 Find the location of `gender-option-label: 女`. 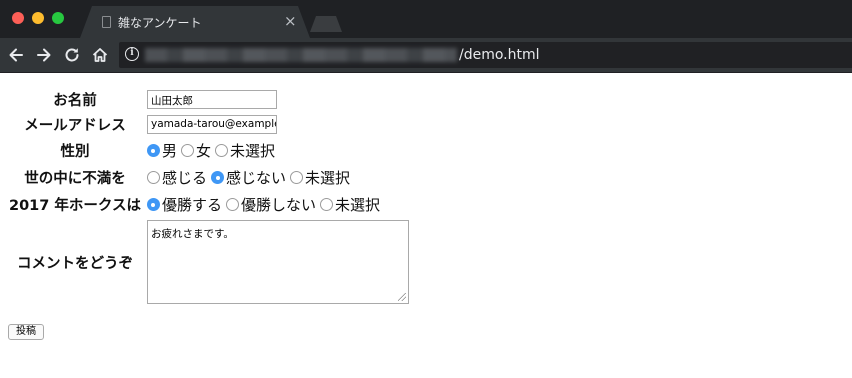

gender-option-label: 女 is located at coordinates (204, 151).